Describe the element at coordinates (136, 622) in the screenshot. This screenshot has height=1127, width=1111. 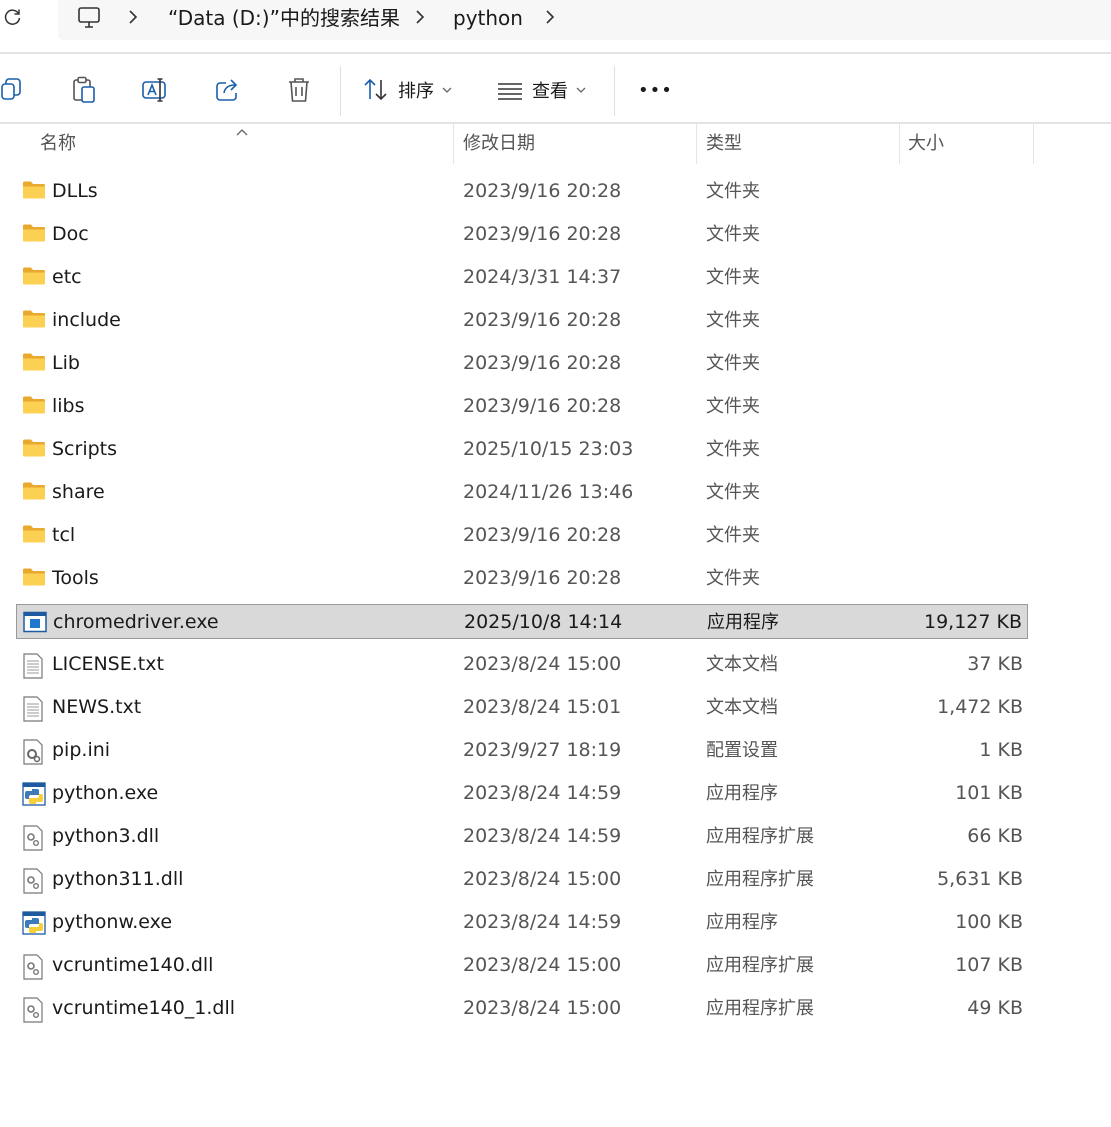
I see `file-name: chromedriver.exe` at that location.